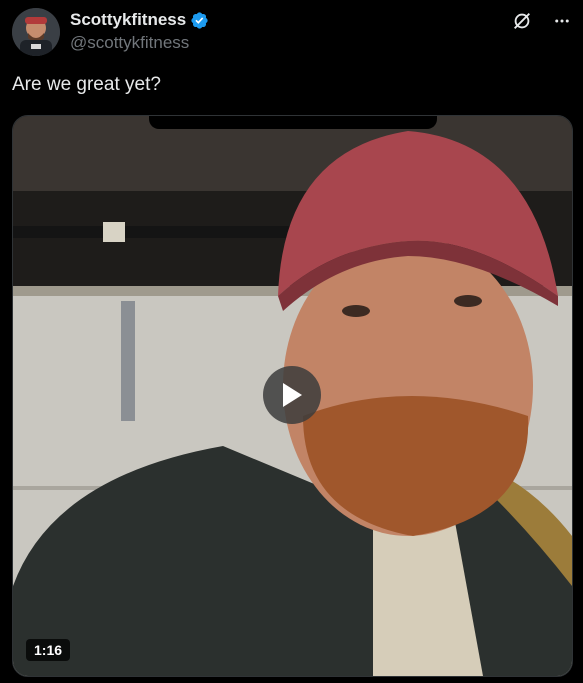  I want to click on video-duration: 1:16, so click(48, 650).